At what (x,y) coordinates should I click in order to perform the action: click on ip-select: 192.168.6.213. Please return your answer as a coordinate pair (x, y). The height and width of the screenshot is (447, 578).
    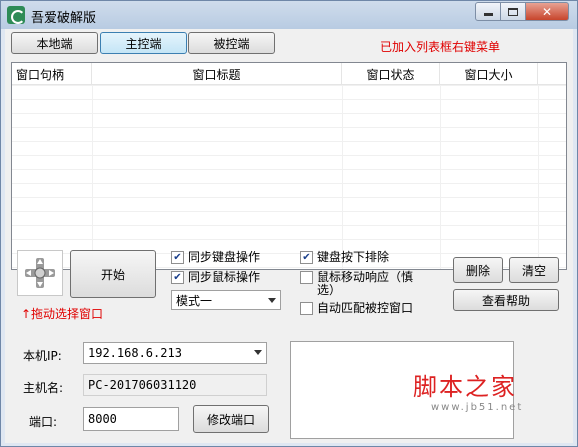
    Looking at the image, I should click on (175, 353).